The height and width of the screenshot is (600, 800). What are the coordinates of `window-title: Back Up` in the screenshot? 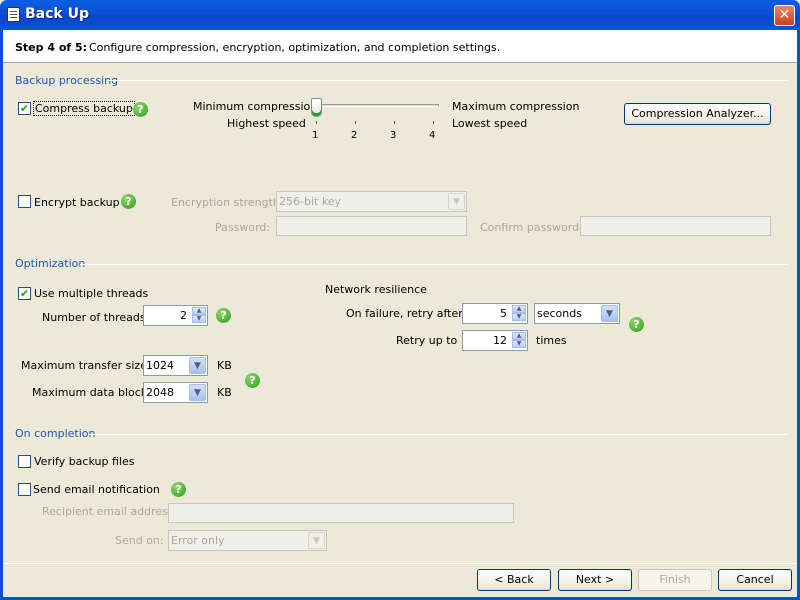 It's located at (57, 14).